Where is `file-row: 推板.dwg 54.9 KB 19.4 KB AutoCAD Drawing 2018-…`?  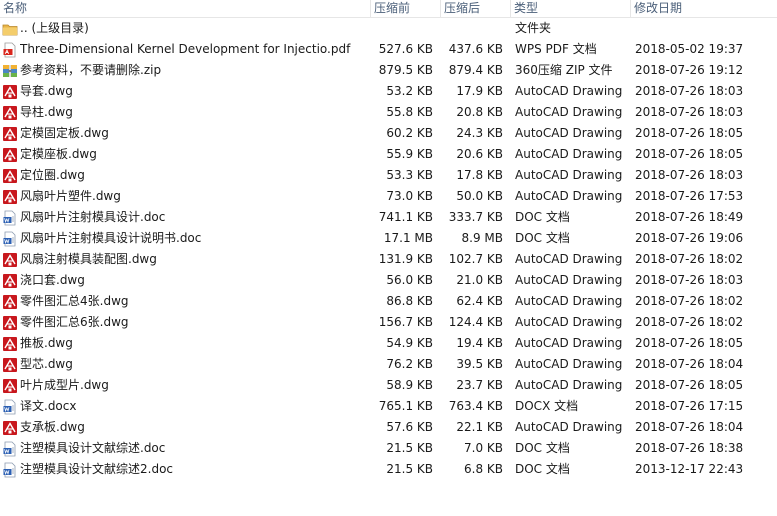 file-row: 推板.dwg 54.9 KB 19.4 KB AutoCAD Drawing 2018-… is located at coordinates (388, 343).